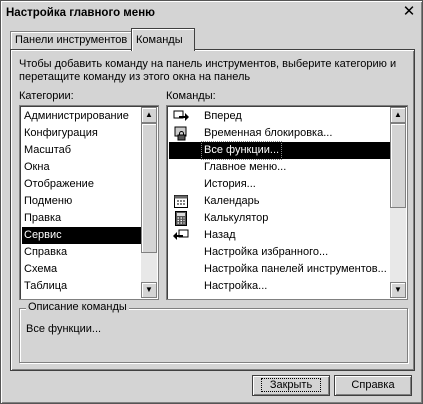 The width and height of the screenshot is (423, 404). I want to click on command-item-label: Калькулятор, so click(236, 218).